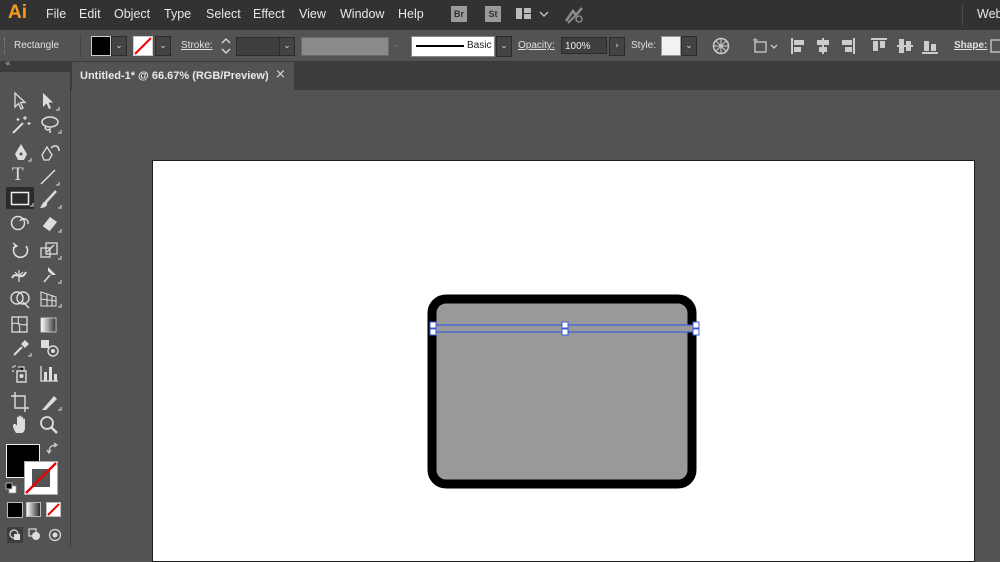 Image resolution: width=1000 pixels, height=562 pixels. Describe the element at coordinates (50, 275) in the screenshot. I see `puppet-warp-tool-icon` at that location.